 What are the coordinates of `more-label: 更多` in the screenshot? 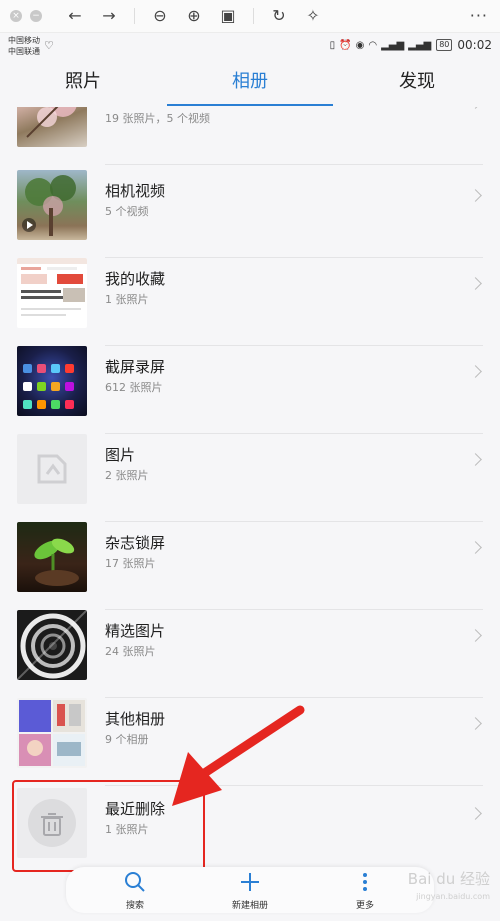 It's located at (364, 906).